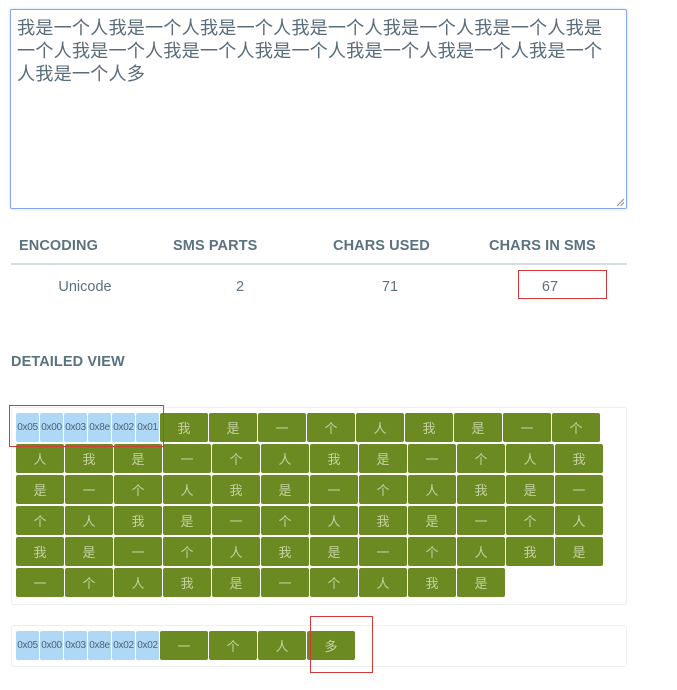 This screenshot has height=690, width=677. I want to click on sms-part-2: 0x05 0x00 0x03 0x8e 0x02 0x02 一个人多, so click(319, 646).